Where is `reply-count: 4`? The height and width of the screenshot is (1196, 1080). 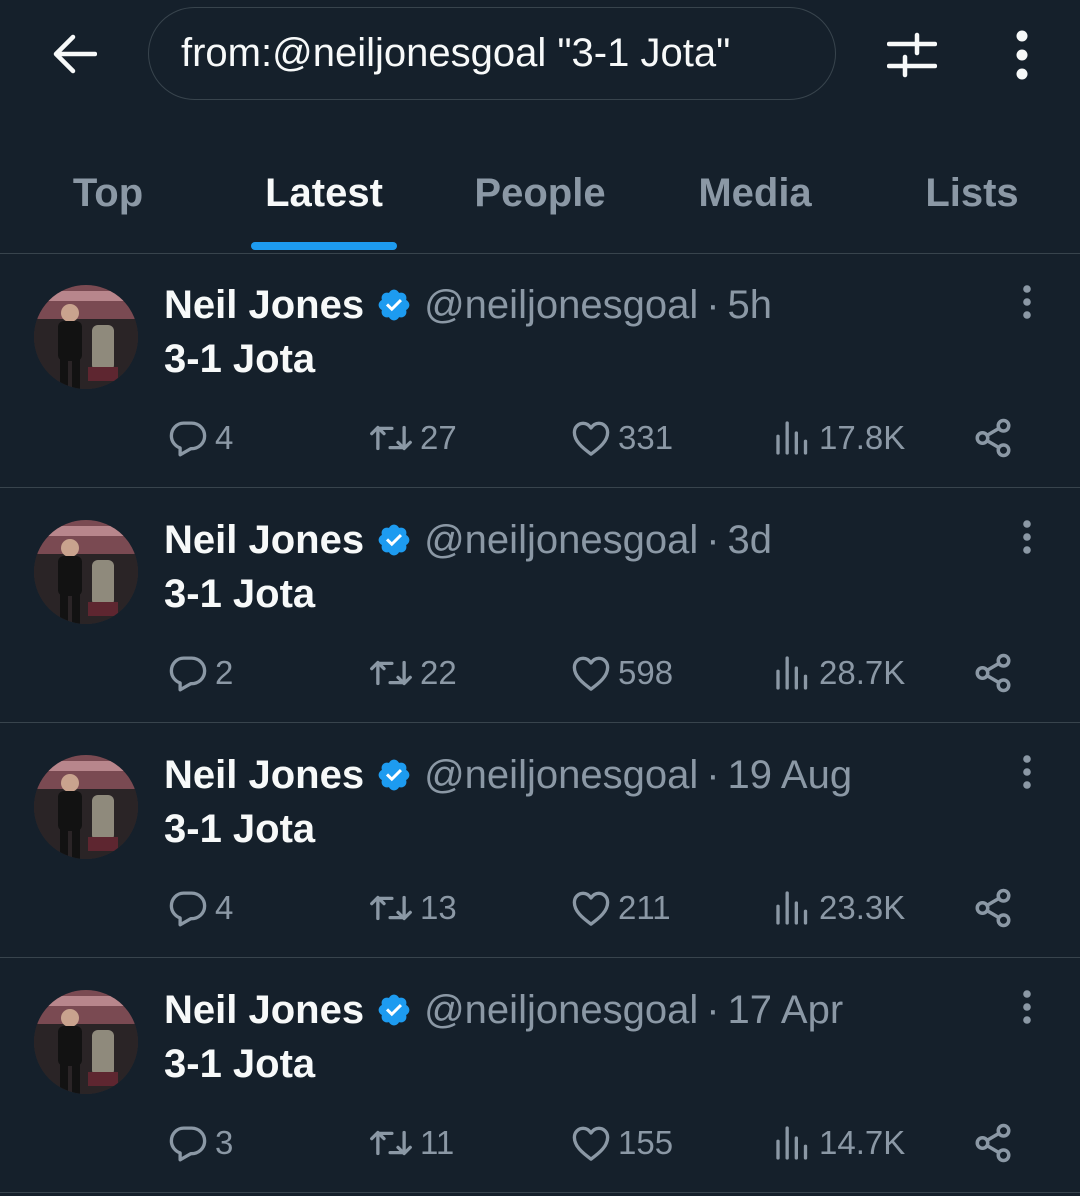 reply-count: 4 is located at coordinates (224, 437).